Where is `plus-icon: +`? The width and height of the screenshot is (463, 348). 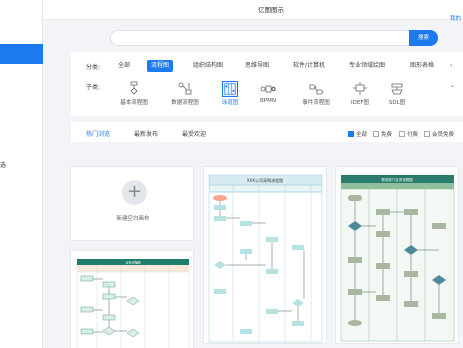 plus-icon: + is located at coordinates (134, 192).